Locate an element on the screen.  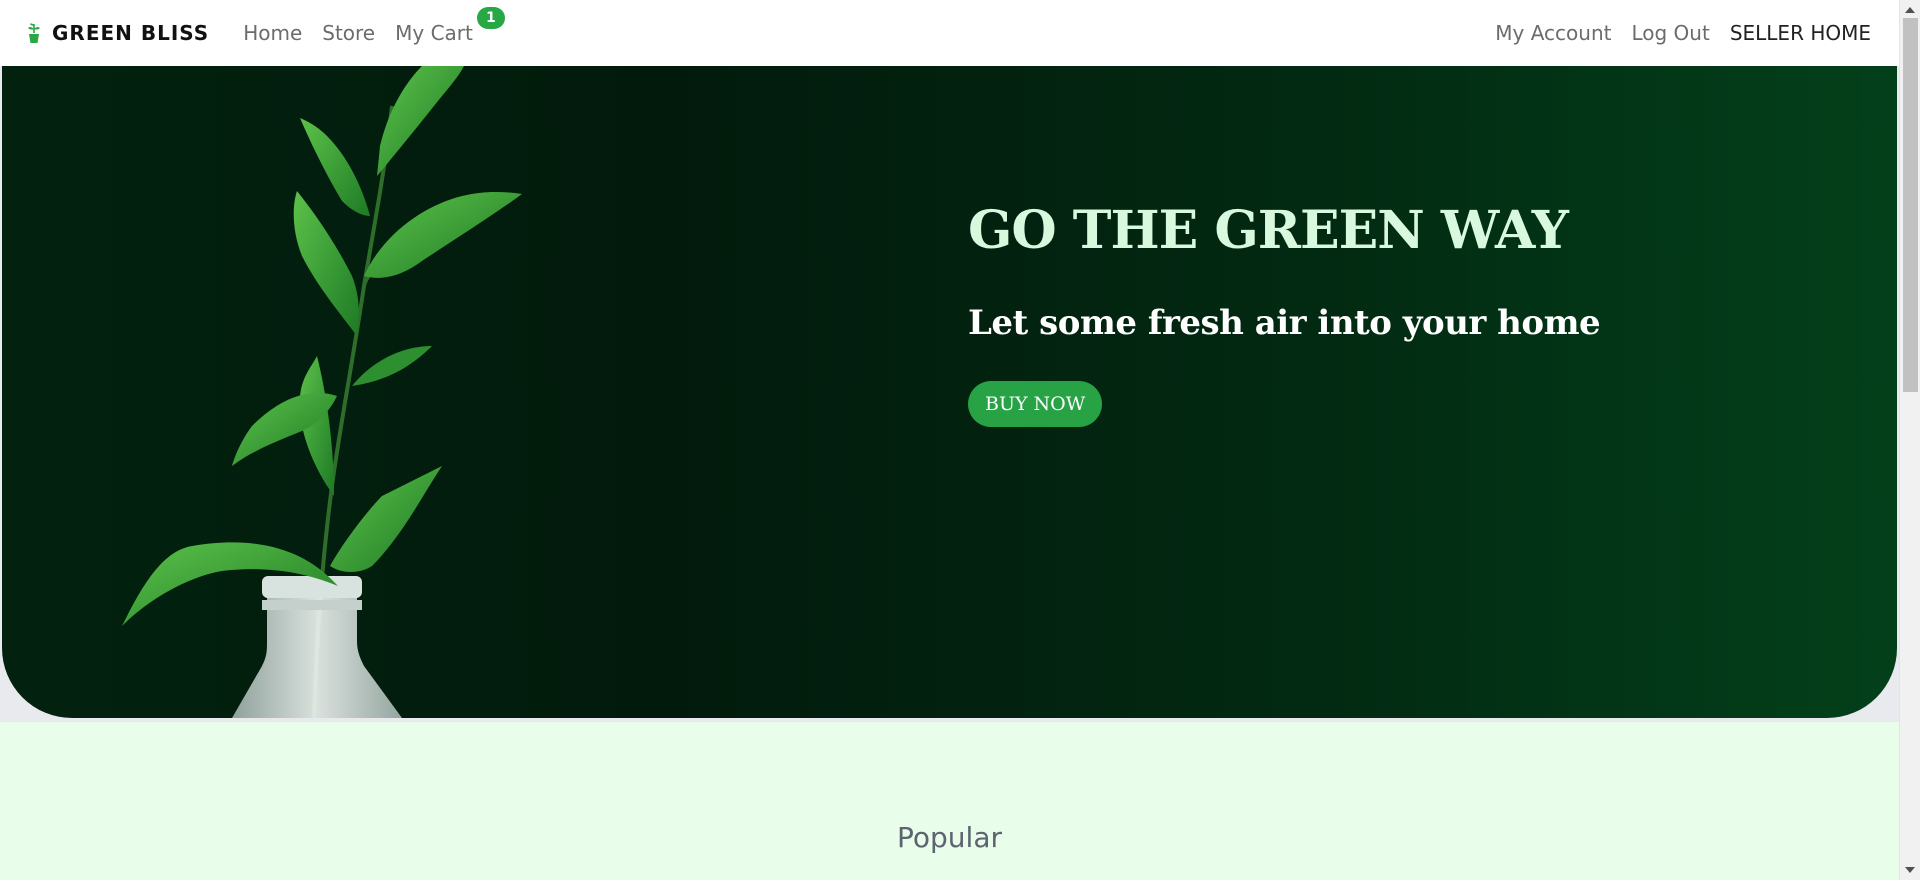
nav-home-link: Home is located at coordinates (272, 33).